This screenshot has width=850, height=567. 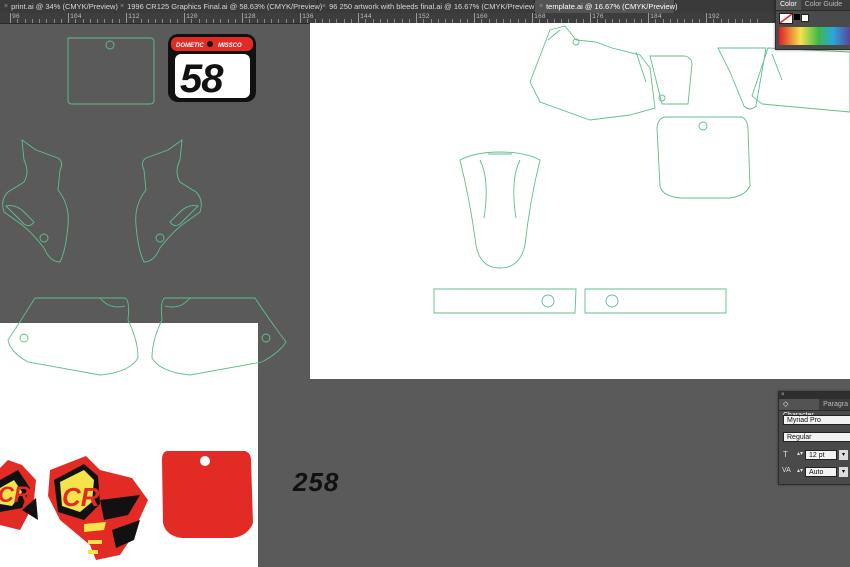 I want to click on loose-number: 258, so click(x=315, y=482).